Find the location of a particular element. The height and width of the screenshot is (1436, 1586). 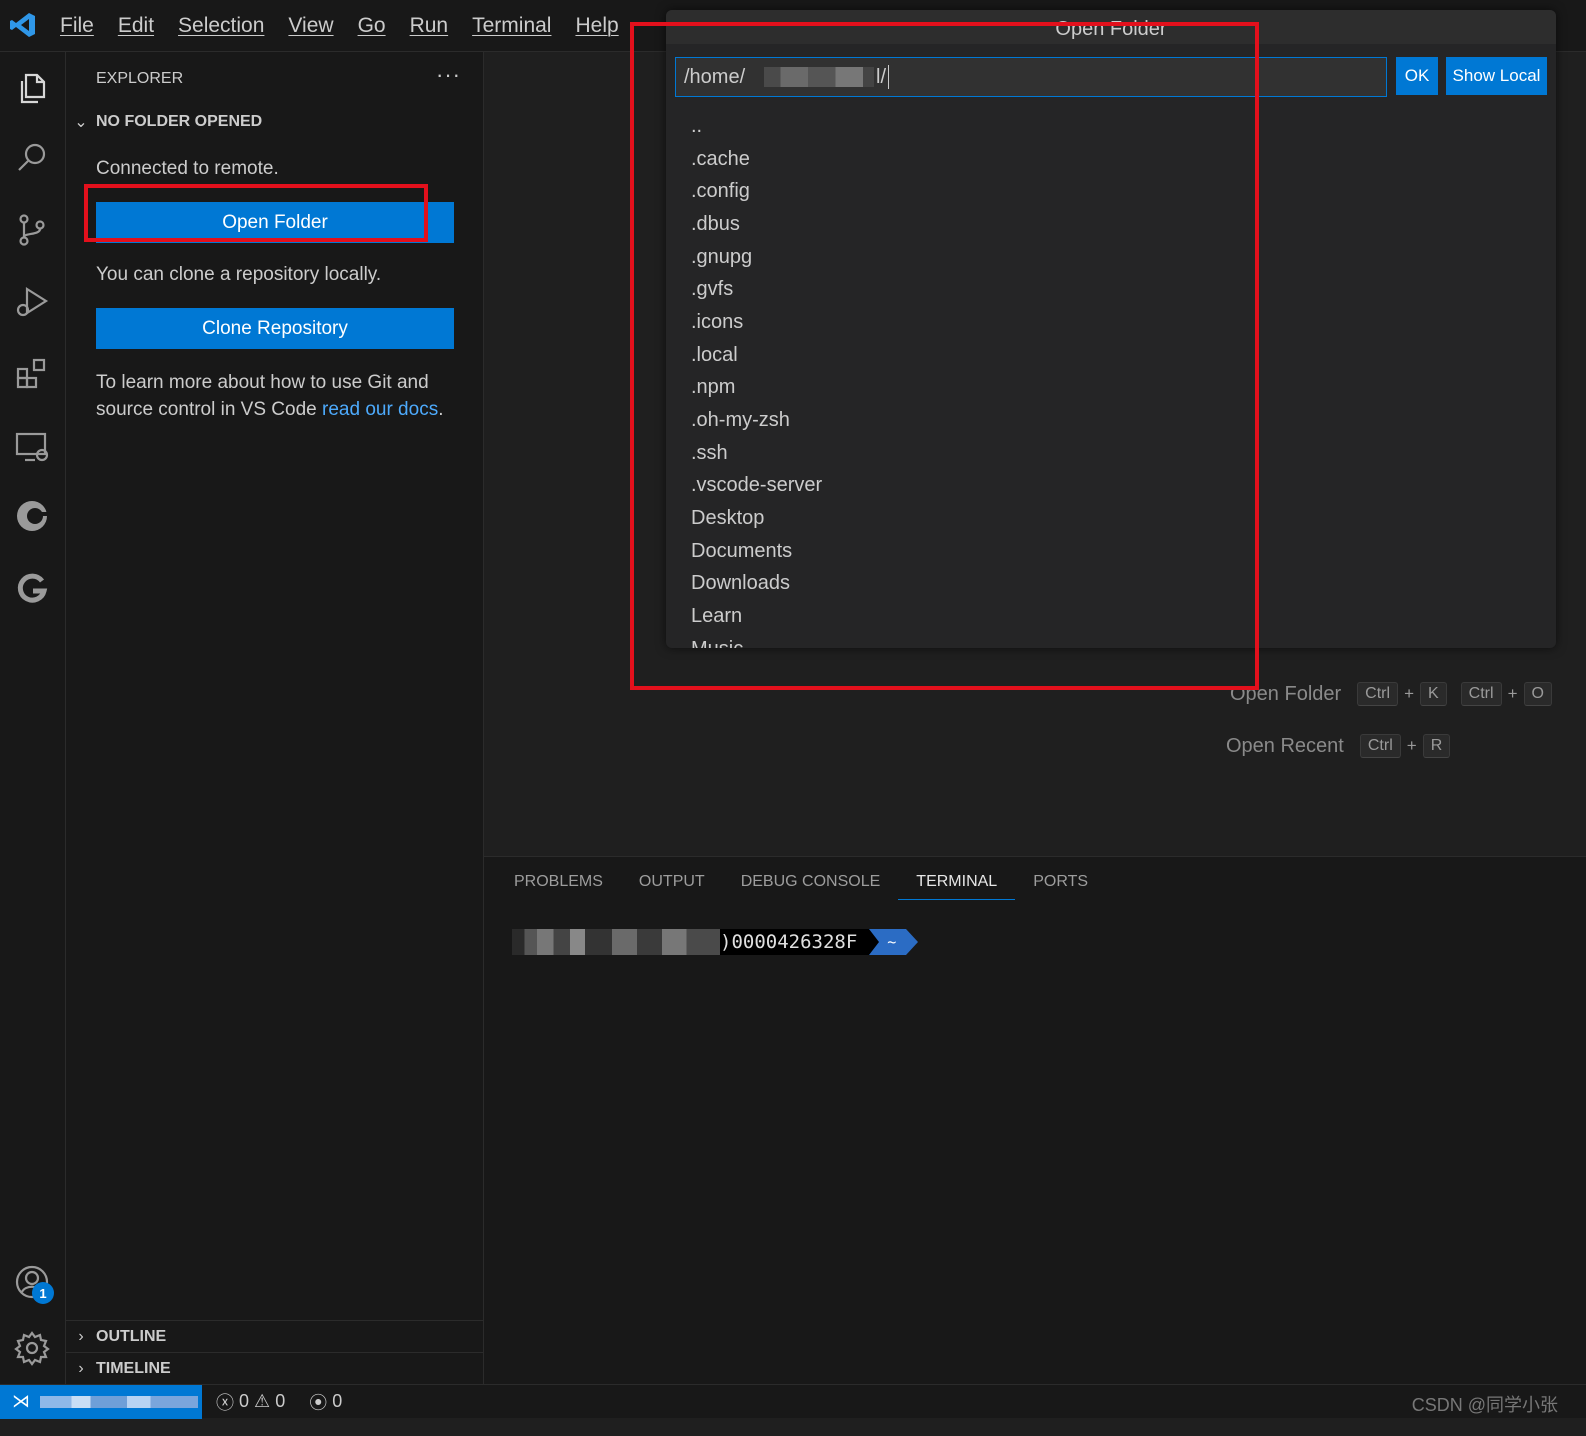

account-icon: 1 is located at coordinates (32, 1282).